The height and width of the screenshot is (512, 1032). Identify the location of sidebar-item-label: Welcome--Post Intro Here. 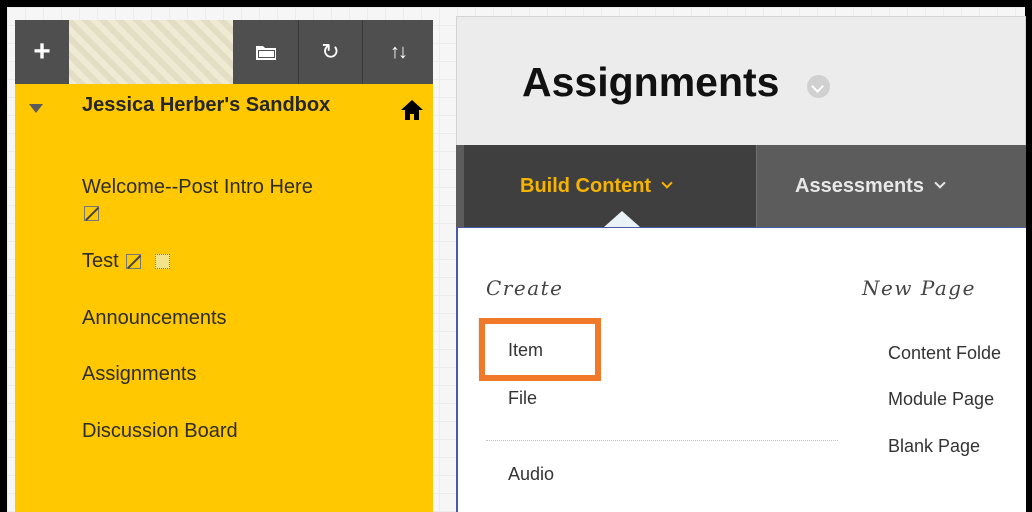
(197, 187).